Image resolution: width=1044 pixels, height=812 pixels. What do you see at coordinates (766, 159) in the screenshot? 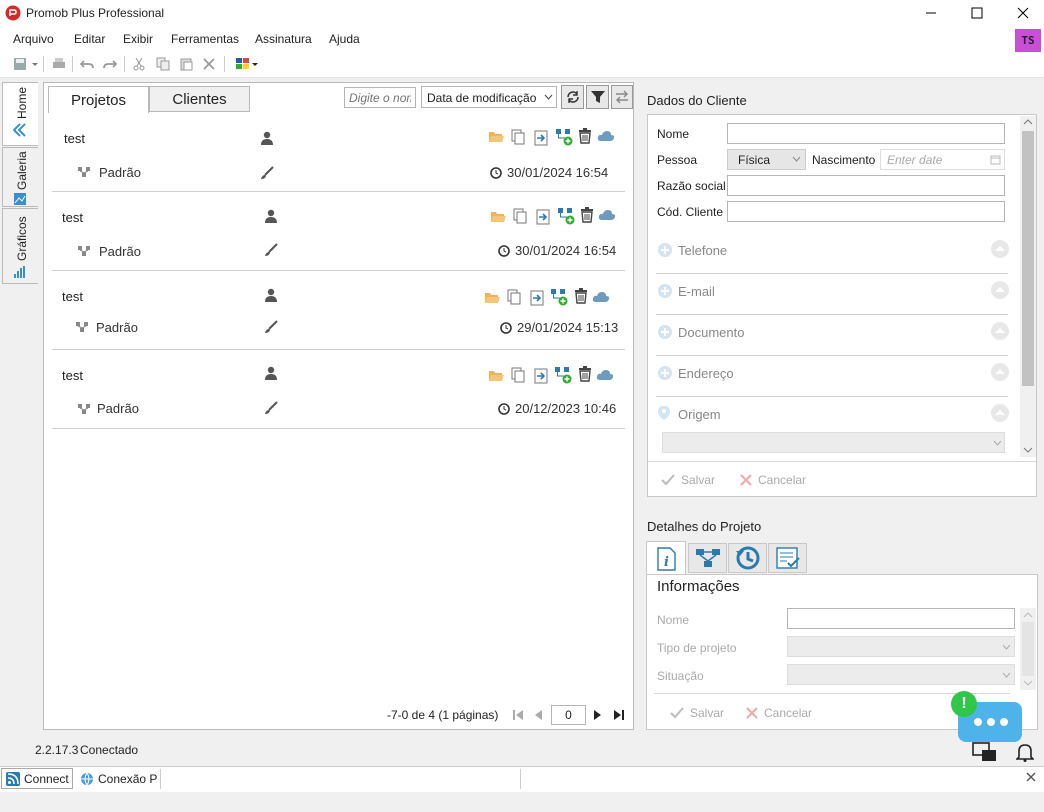
I see `pessoa-select: Física` at bounding box center [766, 159].